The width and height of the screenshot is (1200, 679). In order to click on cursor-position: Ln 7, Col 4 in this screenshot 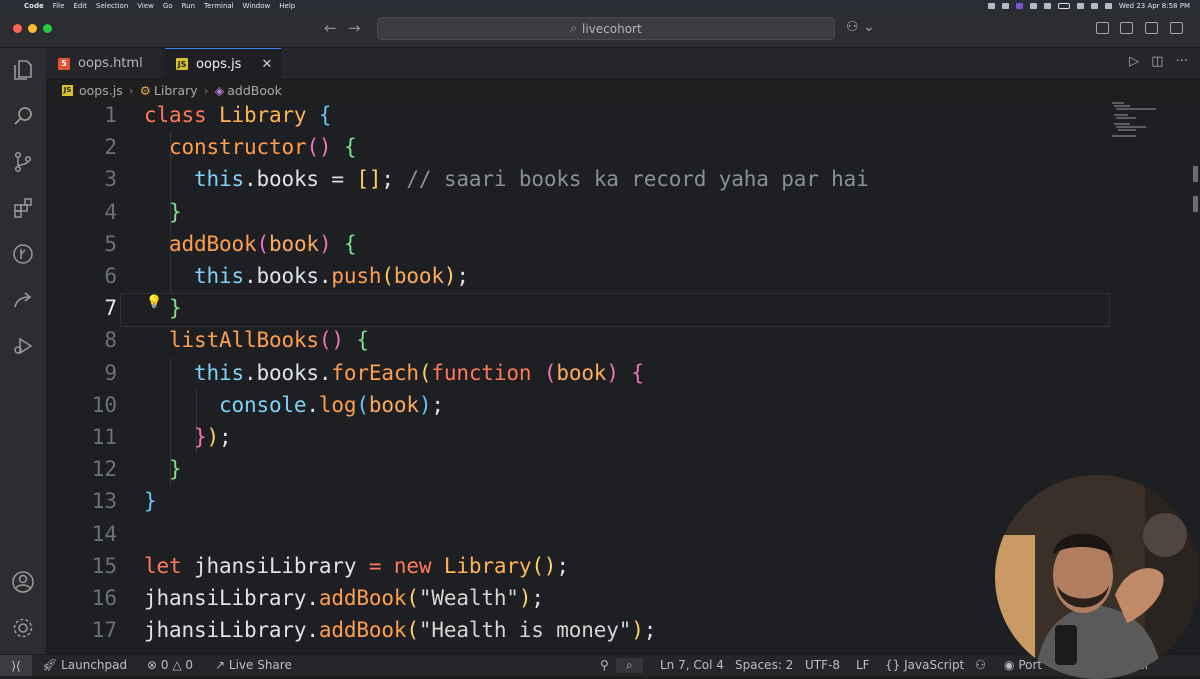, I will do `click(692, 665)`.